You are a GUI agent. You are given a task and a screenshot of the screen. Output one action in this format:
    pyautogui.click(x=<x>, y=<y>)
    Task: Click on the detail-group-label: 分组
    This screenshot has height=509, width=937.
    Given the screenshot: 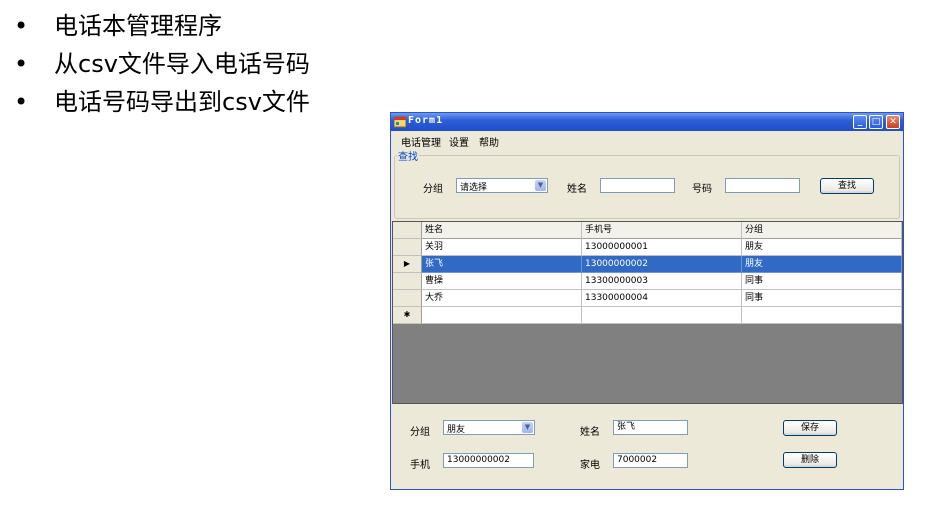 What is the action you would take?
    pyautogui.click(x=420, y=432)
    